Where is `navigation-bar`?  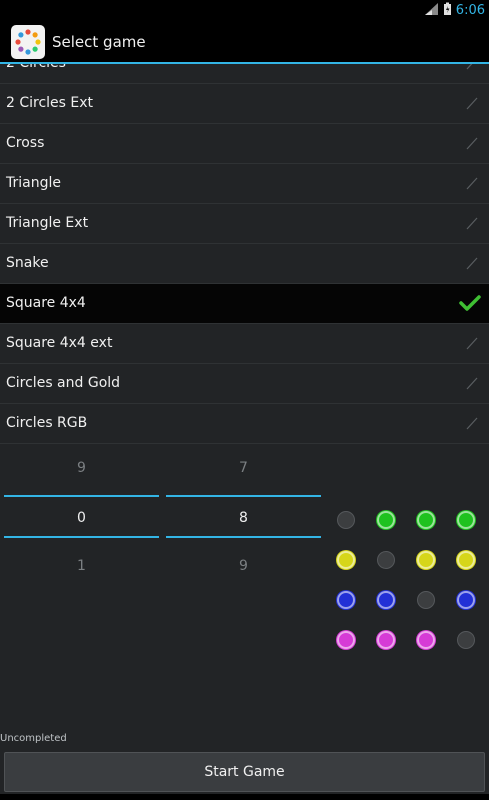
navigation-bar is located at coordinates (244, 797).